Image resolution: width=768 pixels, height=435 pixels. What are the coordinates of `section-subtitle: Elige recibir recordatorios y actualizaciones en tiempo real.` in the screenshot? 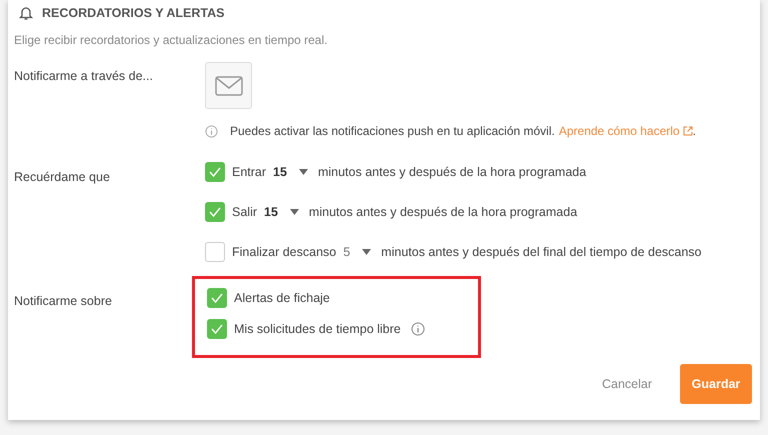 It's located at (171, 40).